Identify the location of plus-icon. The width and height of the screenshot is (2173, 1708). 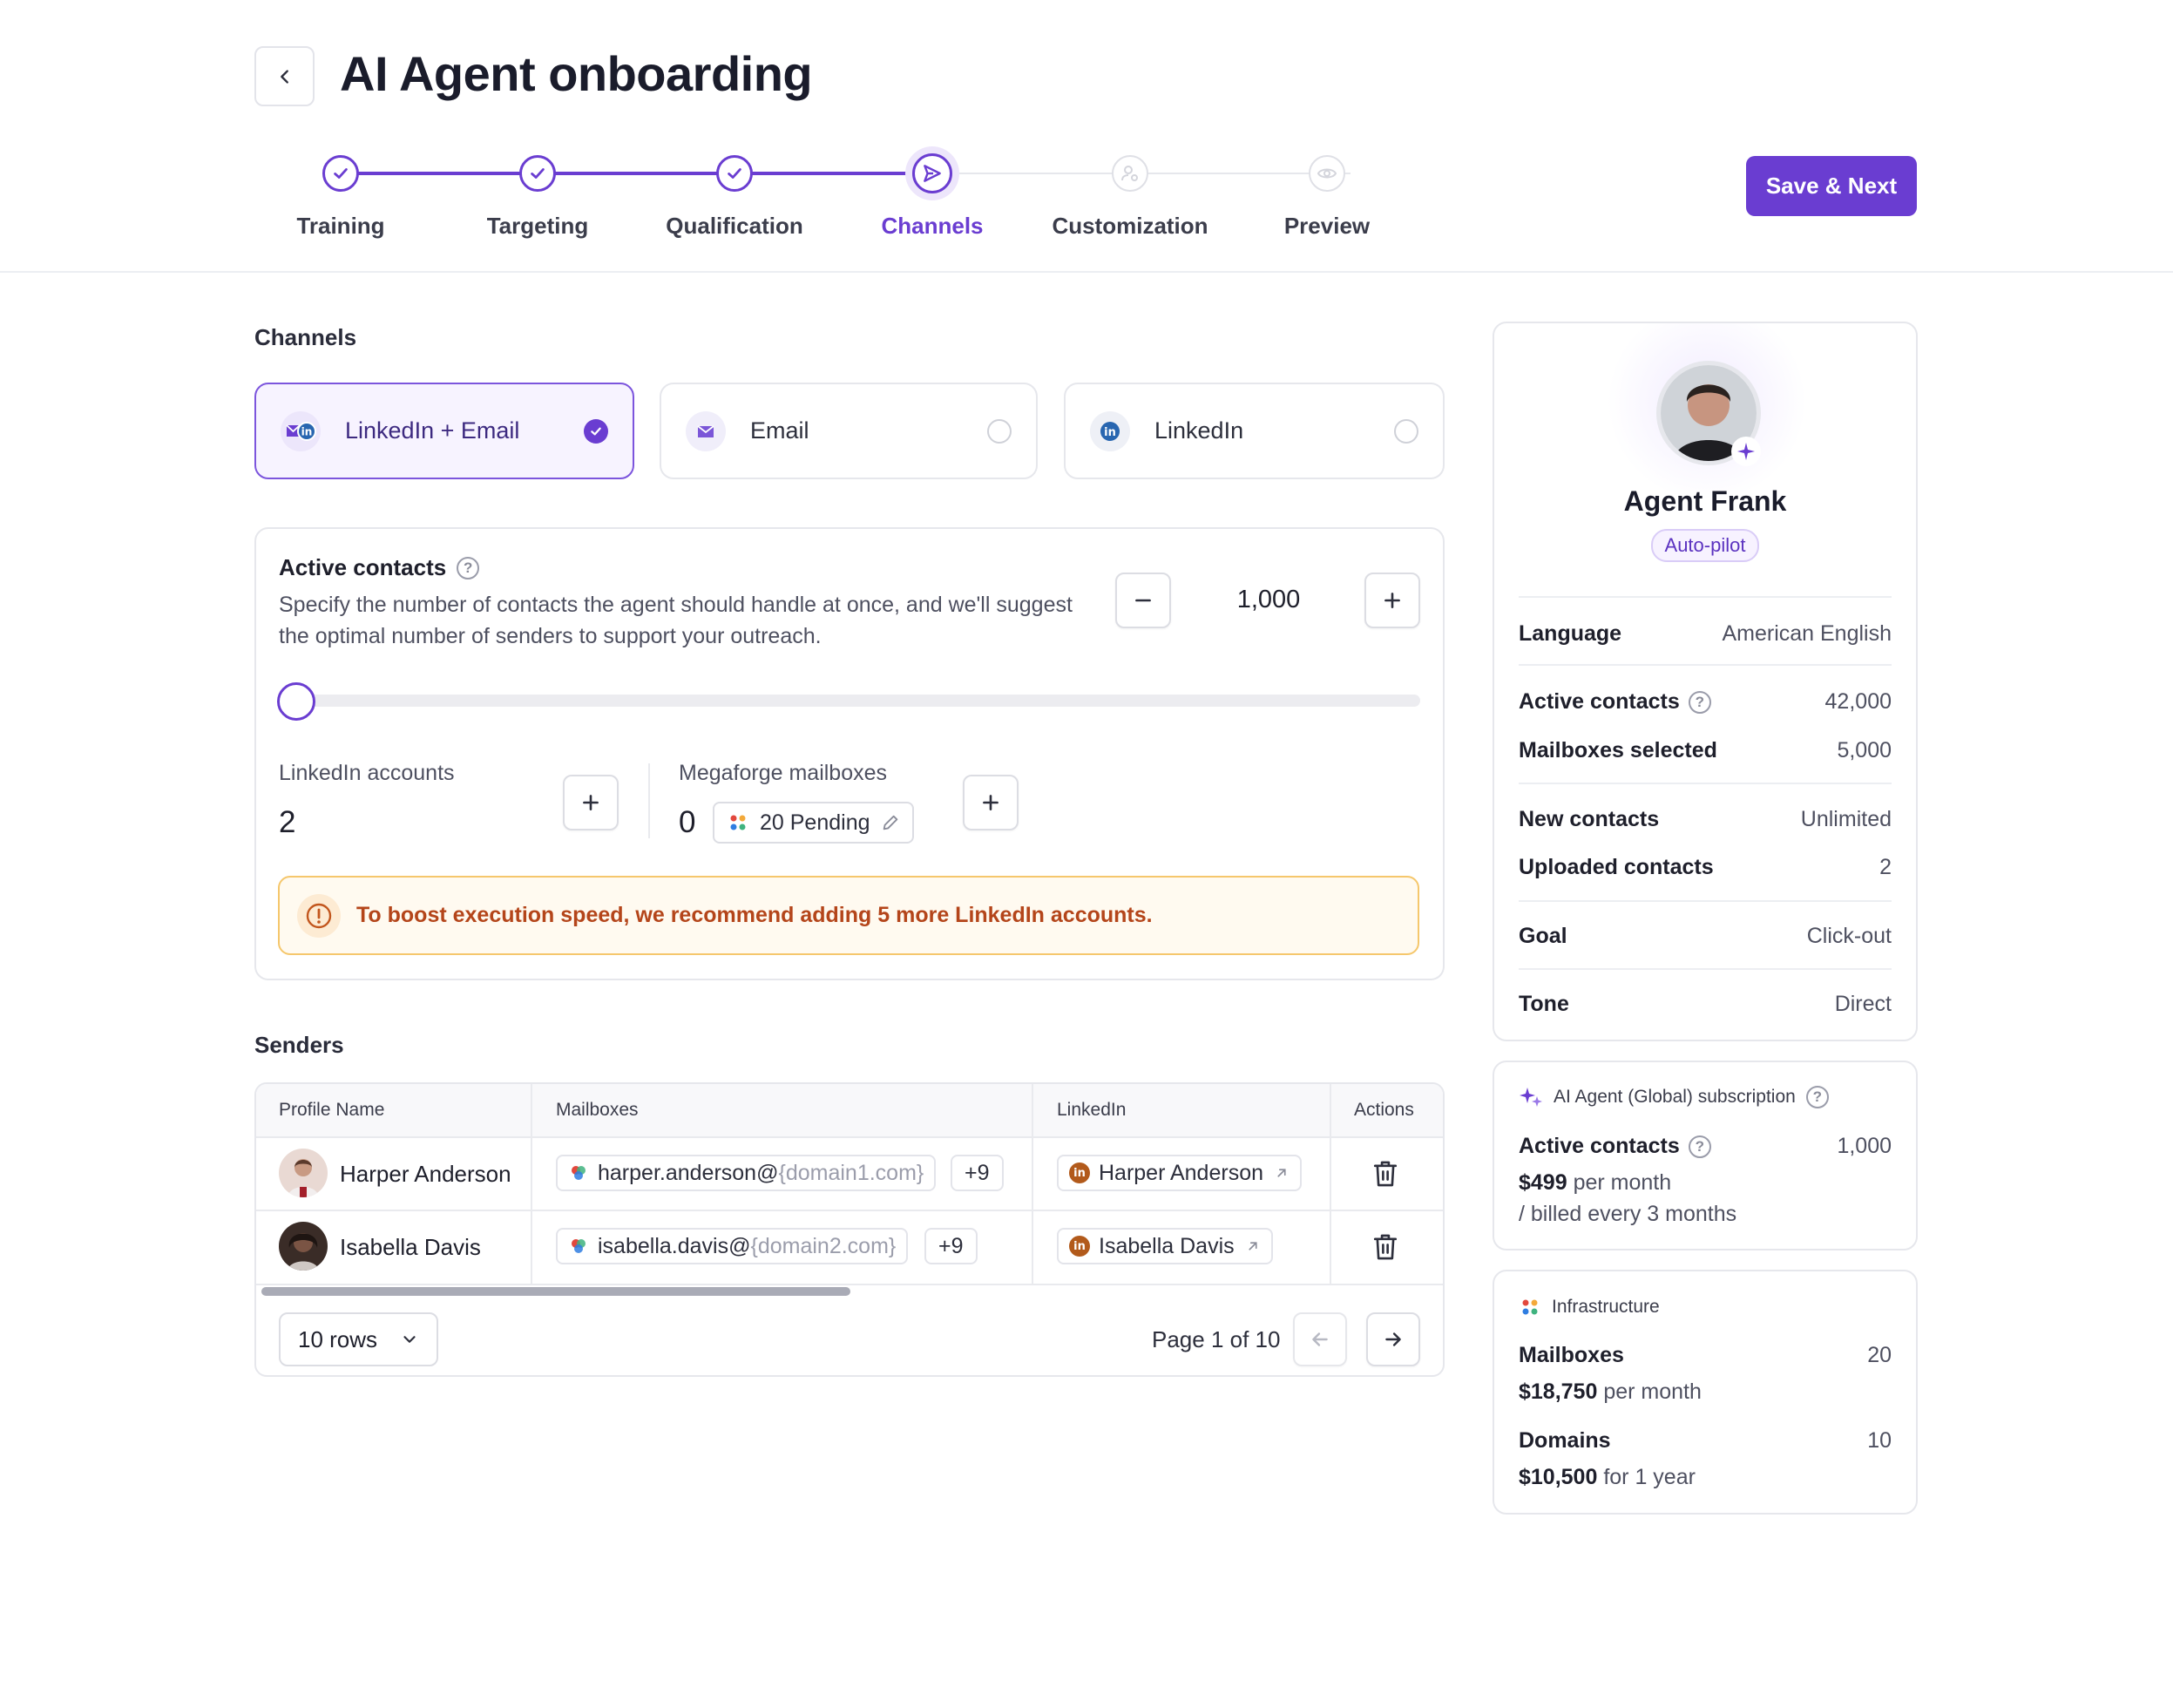
(591, 802).